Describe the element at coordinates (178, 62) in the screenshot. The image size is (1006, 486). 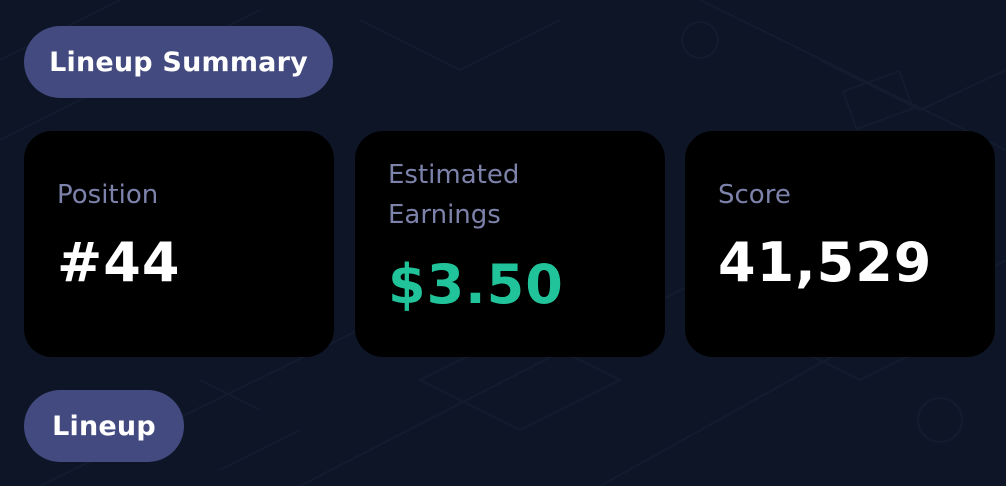
I see `lineup-summary-header: Lineup Summary` at that location.